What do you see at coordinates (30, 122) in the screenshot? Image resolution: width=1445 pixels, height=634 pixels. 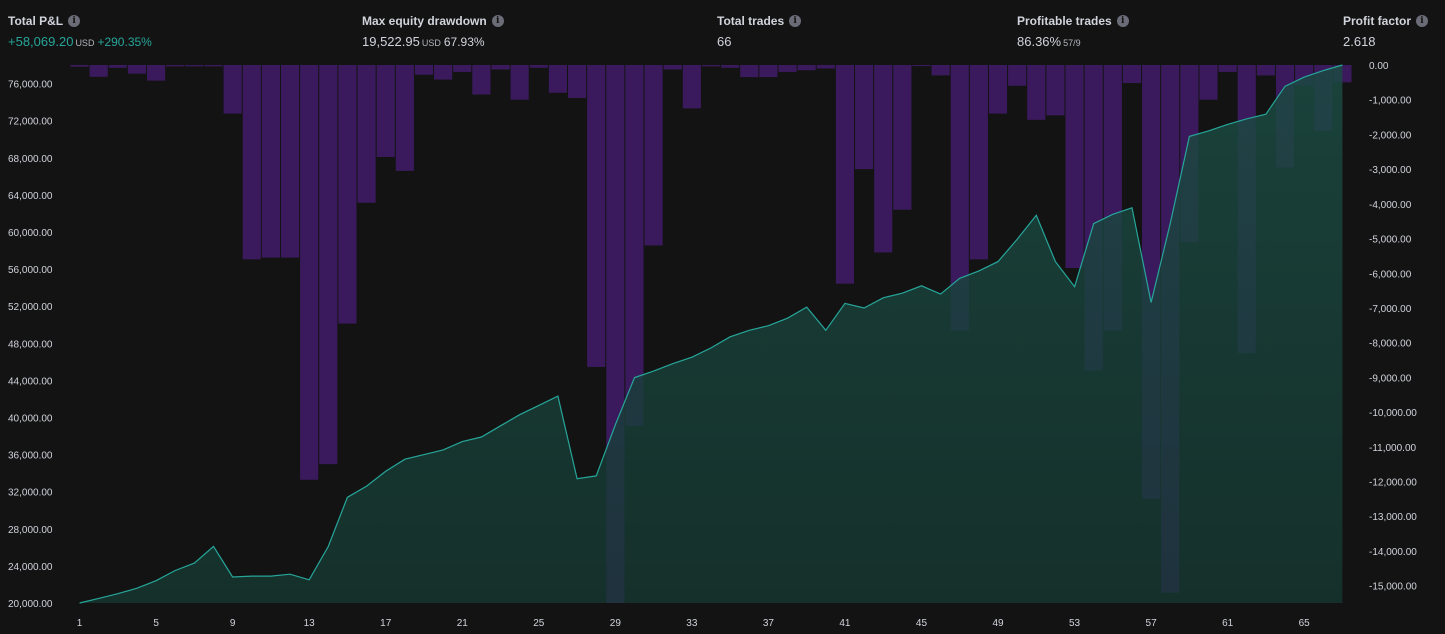 I see `left-tick-label: 72,000.00` at bounding box center [30, 122].